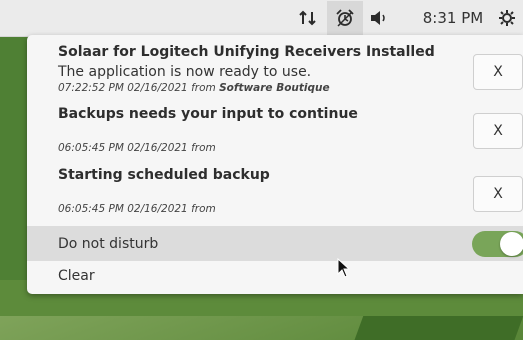 The image size is (523, 340). I want to click on network-arrows-icon, so click(307, 18).